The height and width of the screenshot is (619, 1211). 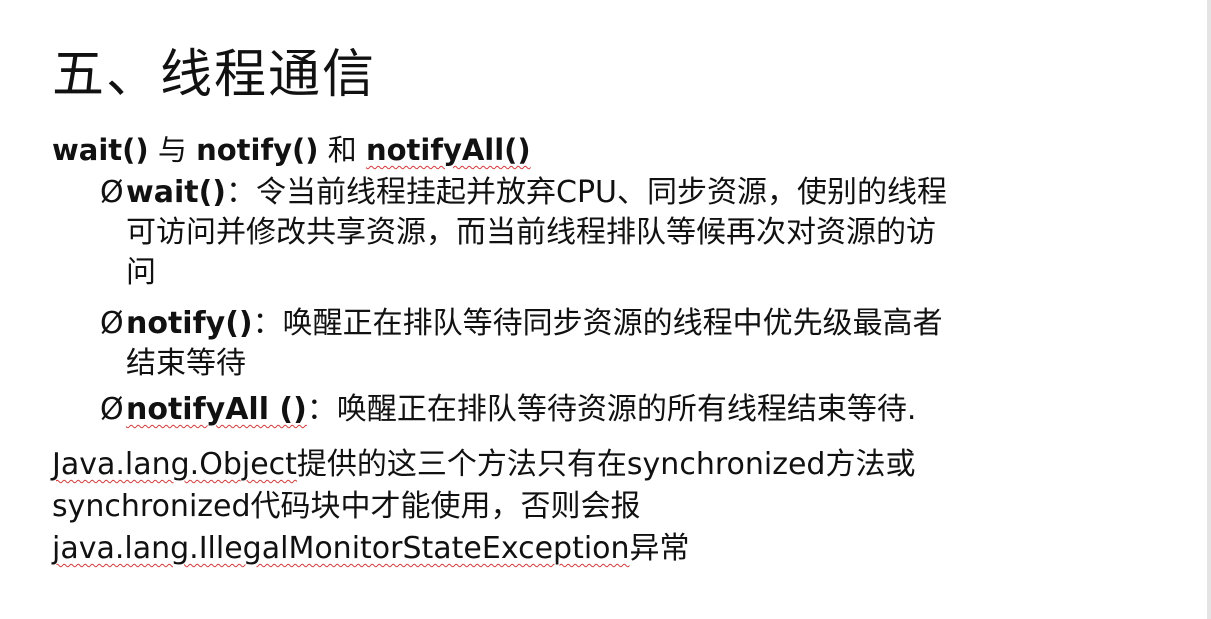 What do you see at coordinates (448, 150) in the screenshot?
I see `subtitle-notifyall: notifyAll()` at bounding box center [448, 150].